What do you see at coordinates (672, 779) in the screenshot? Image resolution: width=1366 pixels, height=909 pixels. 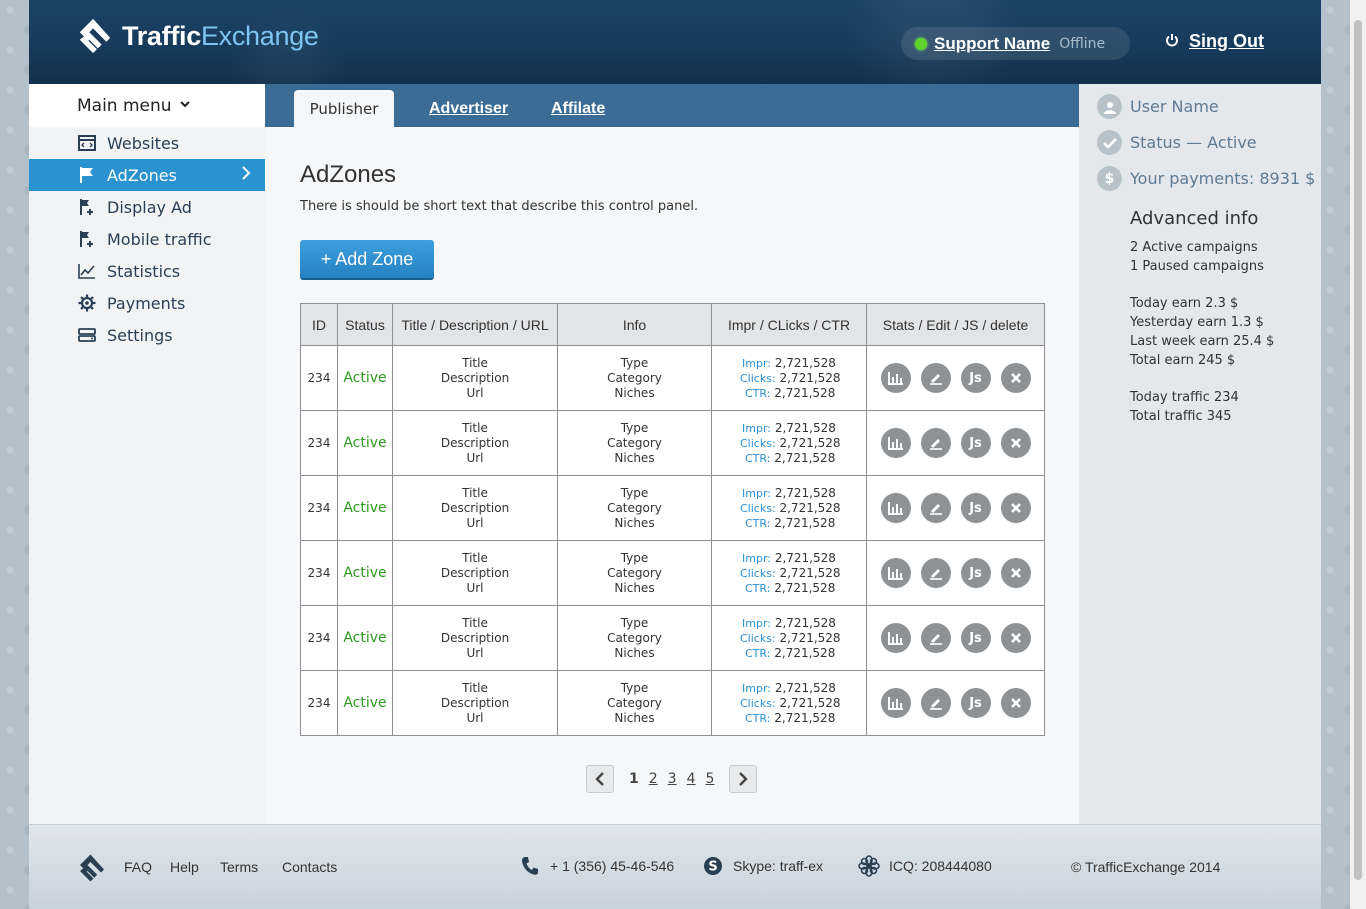 I see `page-link-3: 3` at bounding box center [672, 779].